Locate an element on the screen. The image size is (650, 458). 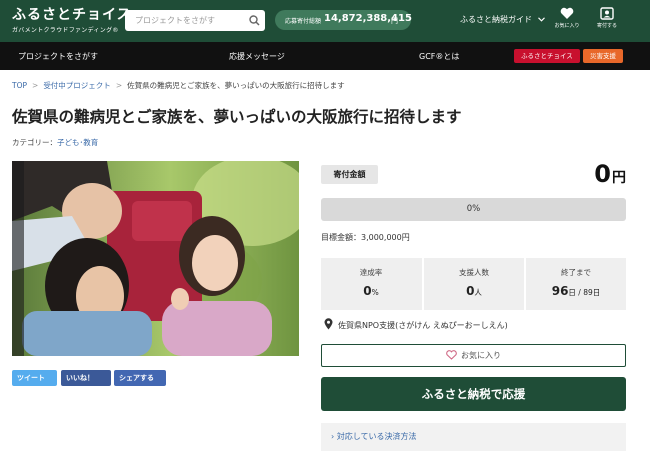
share-button: シェアする is located at coordinates (140, 378).